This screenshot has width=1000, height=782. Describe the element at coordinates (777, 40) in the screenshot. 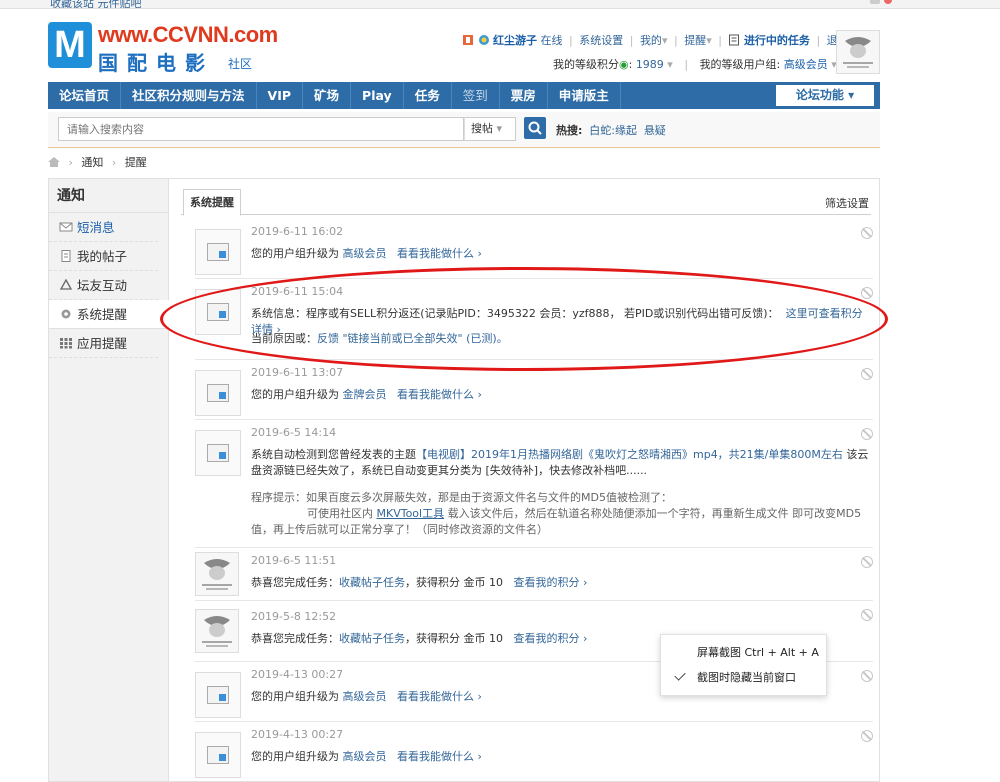

I see `ongoing-task-link: 进行中的任务` at that location.